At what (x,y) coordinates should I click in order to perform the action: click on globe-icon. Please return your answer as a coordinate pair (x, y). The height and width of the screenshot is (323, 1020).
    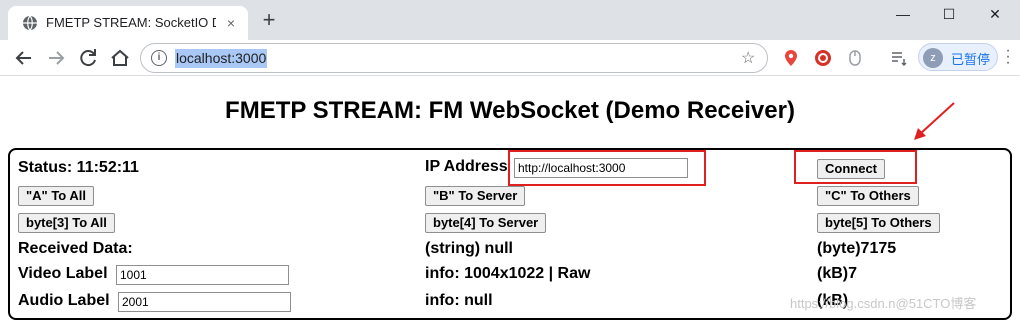
    Looking at the image, I should click on (30, 23).